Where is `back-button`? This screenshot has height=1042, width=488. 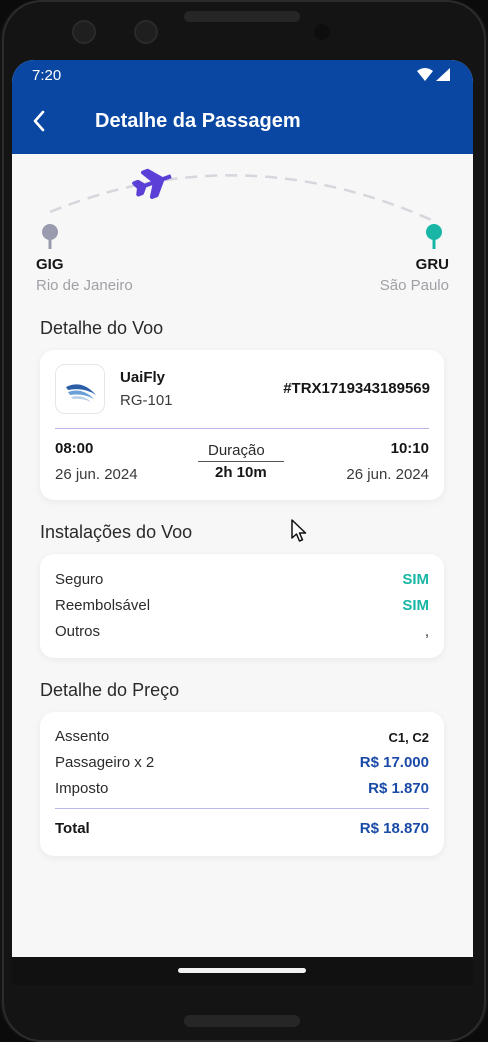
back-button is located at coordinates (40, 121).